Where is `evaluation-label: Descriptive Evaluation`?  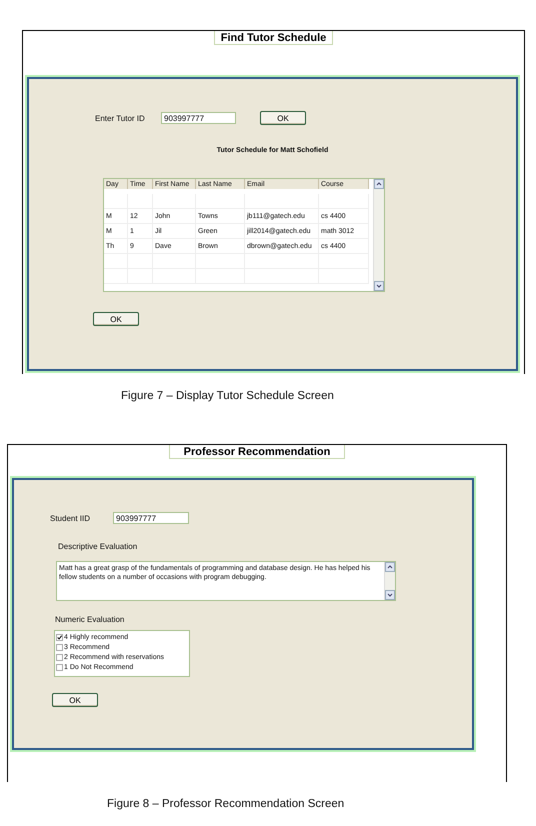 evaluation-label: Descriptive Evaluation is located at coordinates (98, 546).